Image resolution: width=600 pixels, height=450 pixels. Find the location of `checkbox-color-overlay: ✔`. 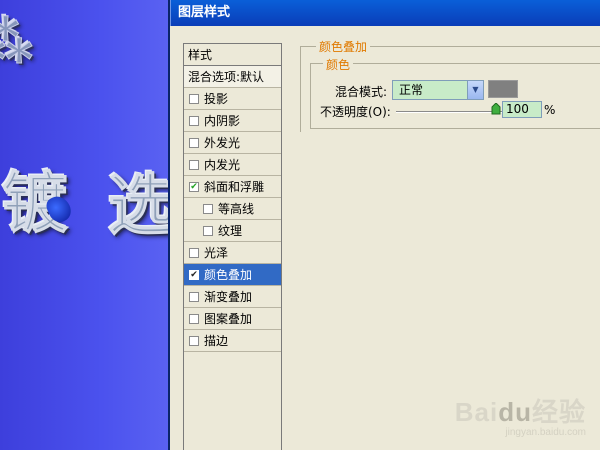

checkbox-color-overlay: ✔ is located at coordinates (194, 275).